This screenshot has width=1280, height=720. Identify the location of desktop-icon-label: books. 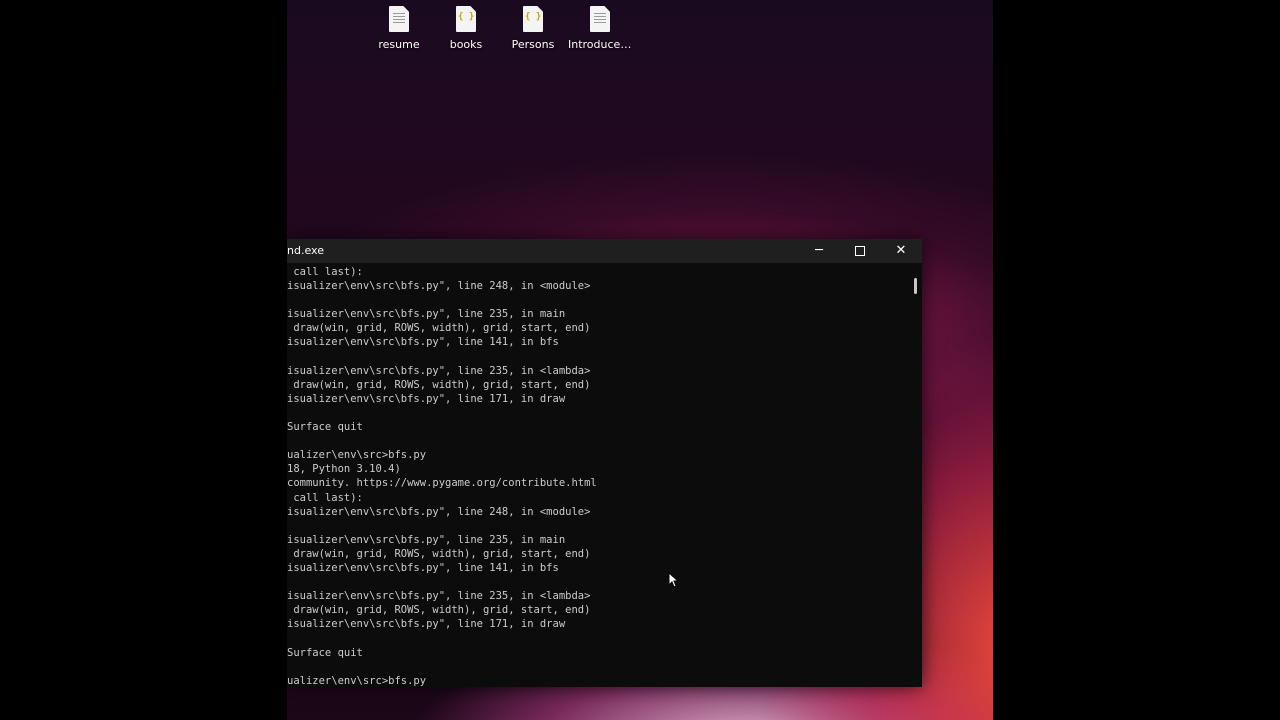
(466, 44).